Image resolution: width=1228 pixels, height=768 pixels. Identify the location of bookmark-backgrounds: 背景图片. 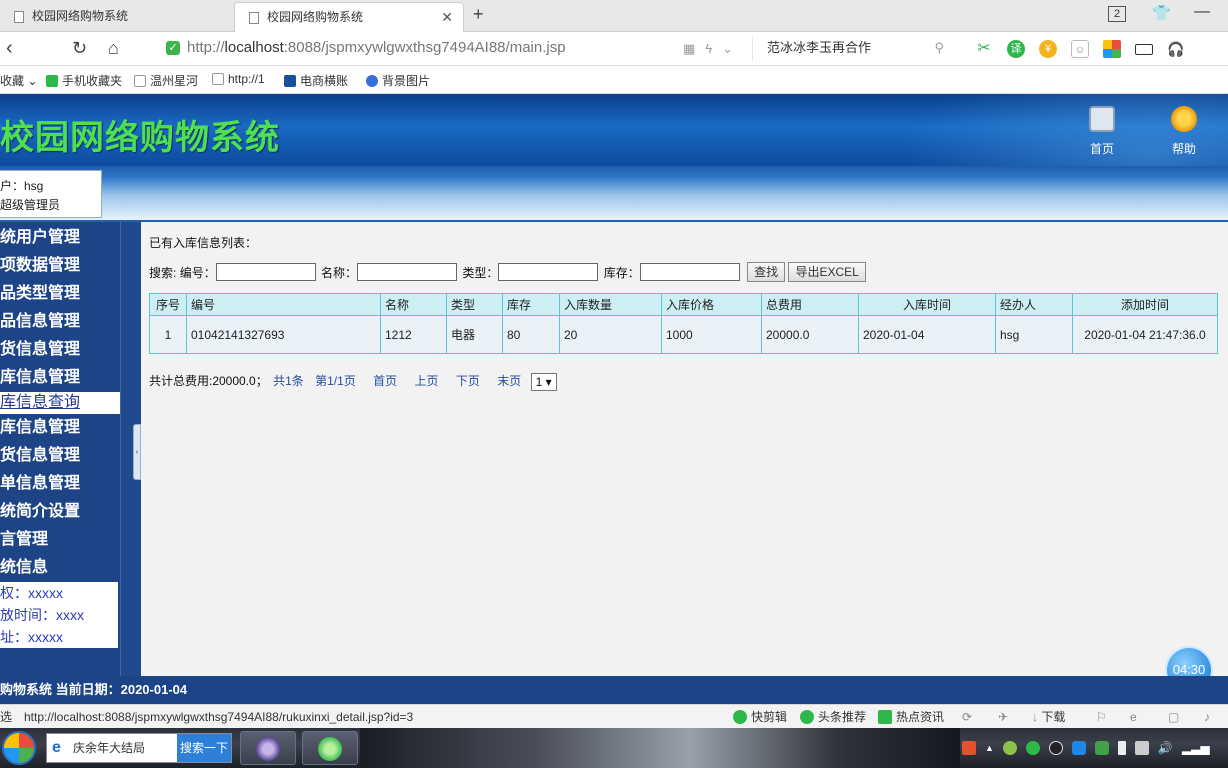
(398, 80).